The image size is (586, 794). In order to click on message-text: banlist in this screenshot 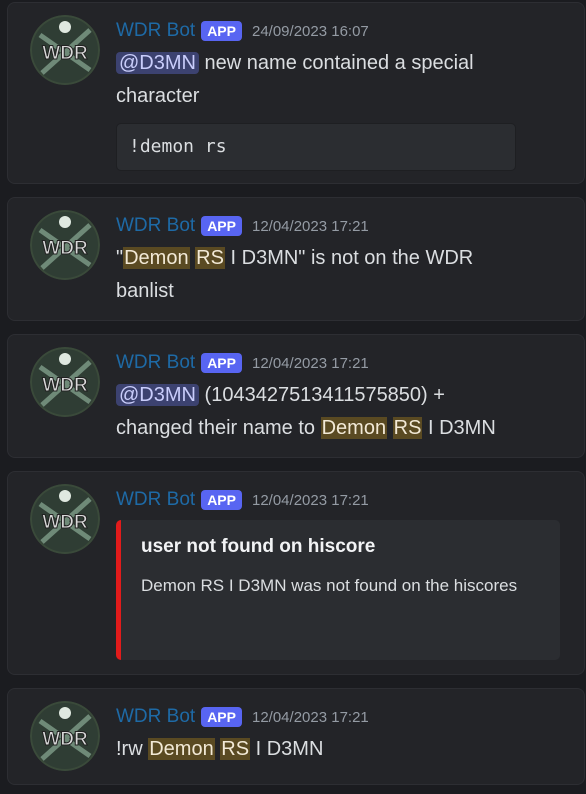, I will do `click(145, 291)`.